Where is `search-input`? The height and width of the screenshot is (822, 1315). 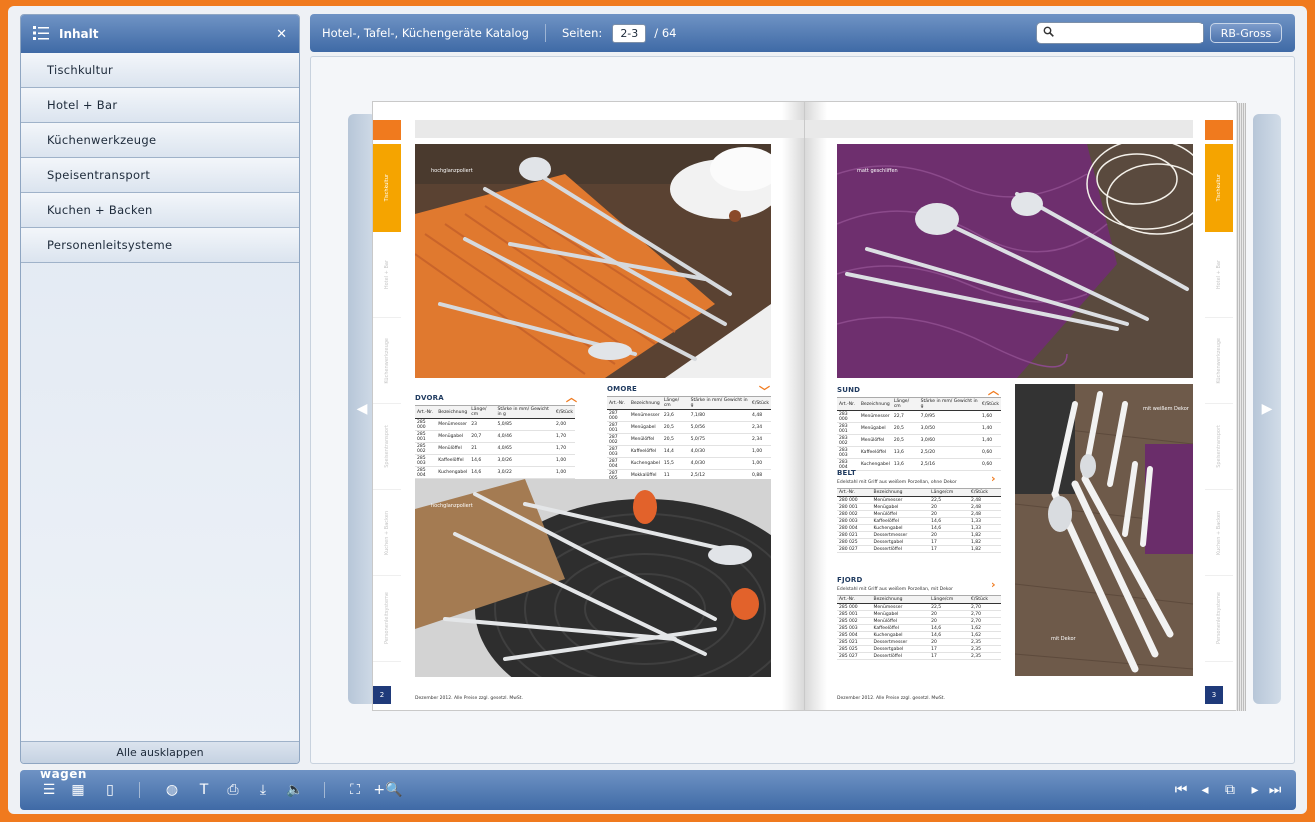 search-input is located at coordinates (1130, 33).